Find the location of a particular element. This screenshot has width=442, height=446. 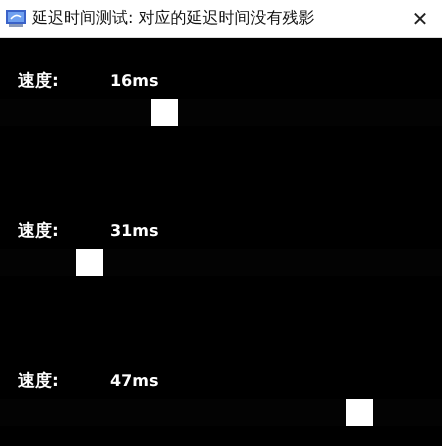

window-title: 延迟时间测试: 对应的延迟时间没有残影 is located at coordinates (174, 18).